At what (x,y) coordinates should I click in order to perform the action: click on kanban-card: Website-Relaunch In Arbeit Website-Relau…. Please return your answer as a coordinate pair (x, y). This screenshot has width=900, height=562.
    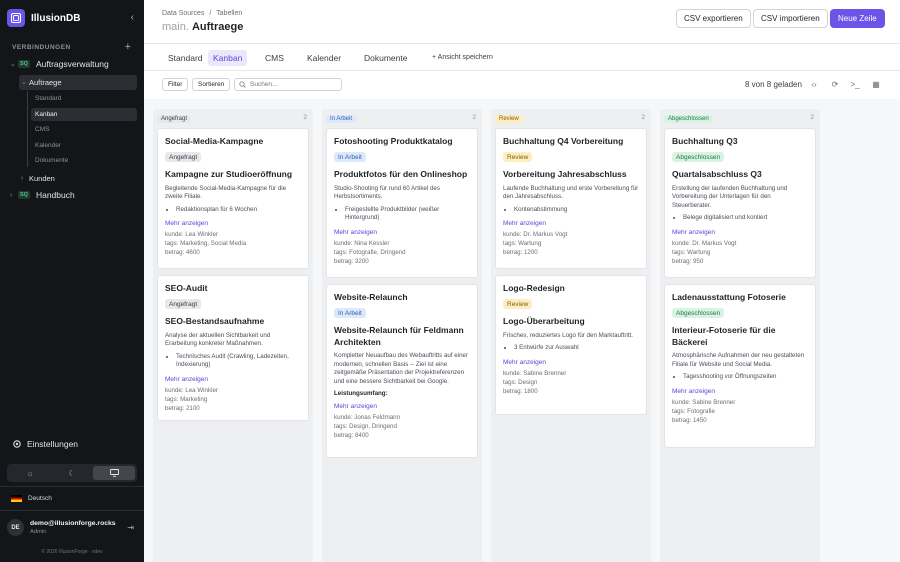
    Looking at the image, I should click on (402, 371).